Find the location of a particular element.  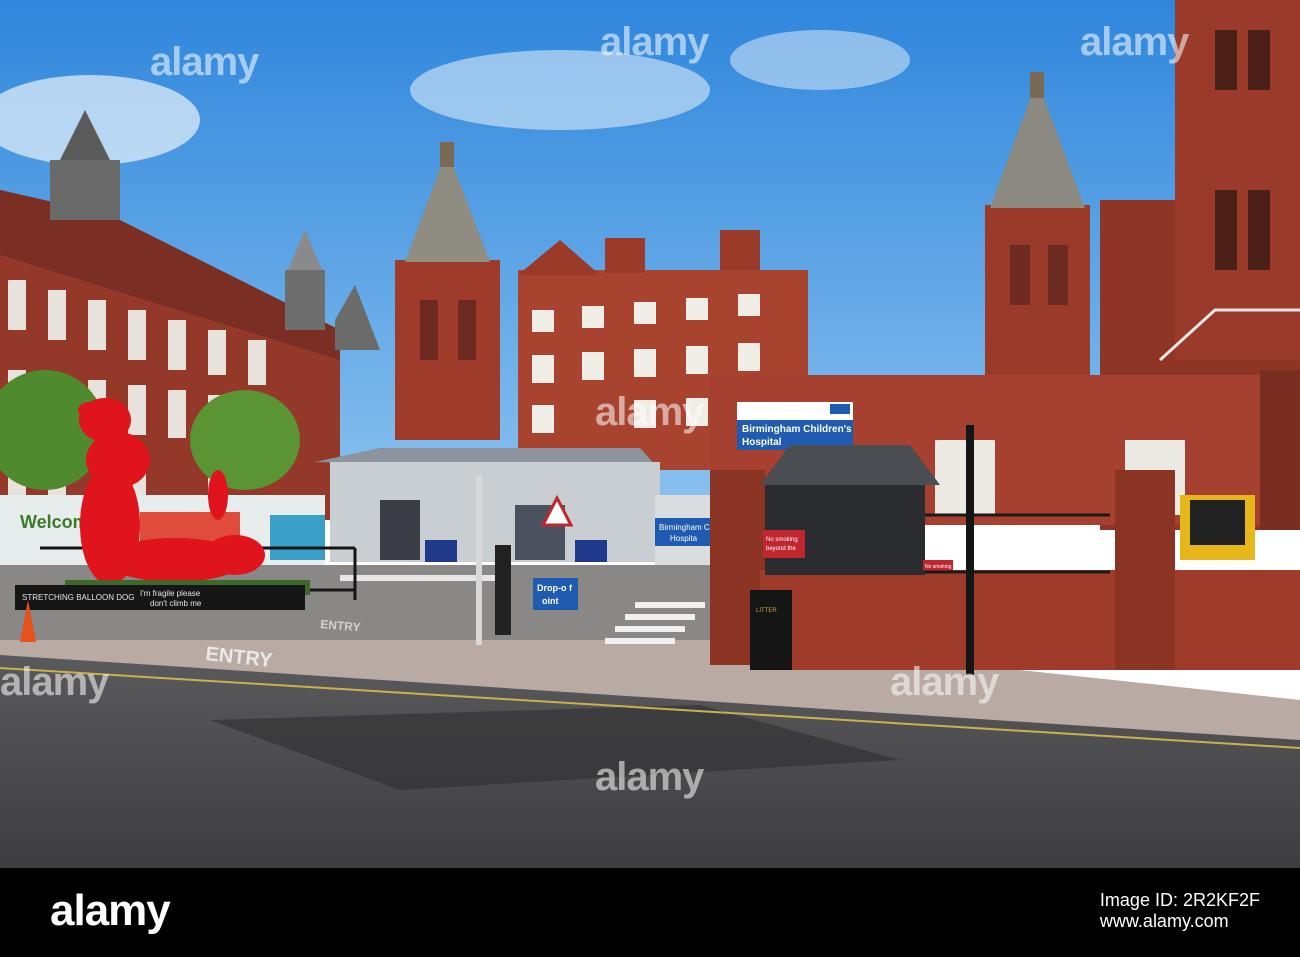

no-smoking-sign: No smoking beyond the is located at coordinates (784, 544).